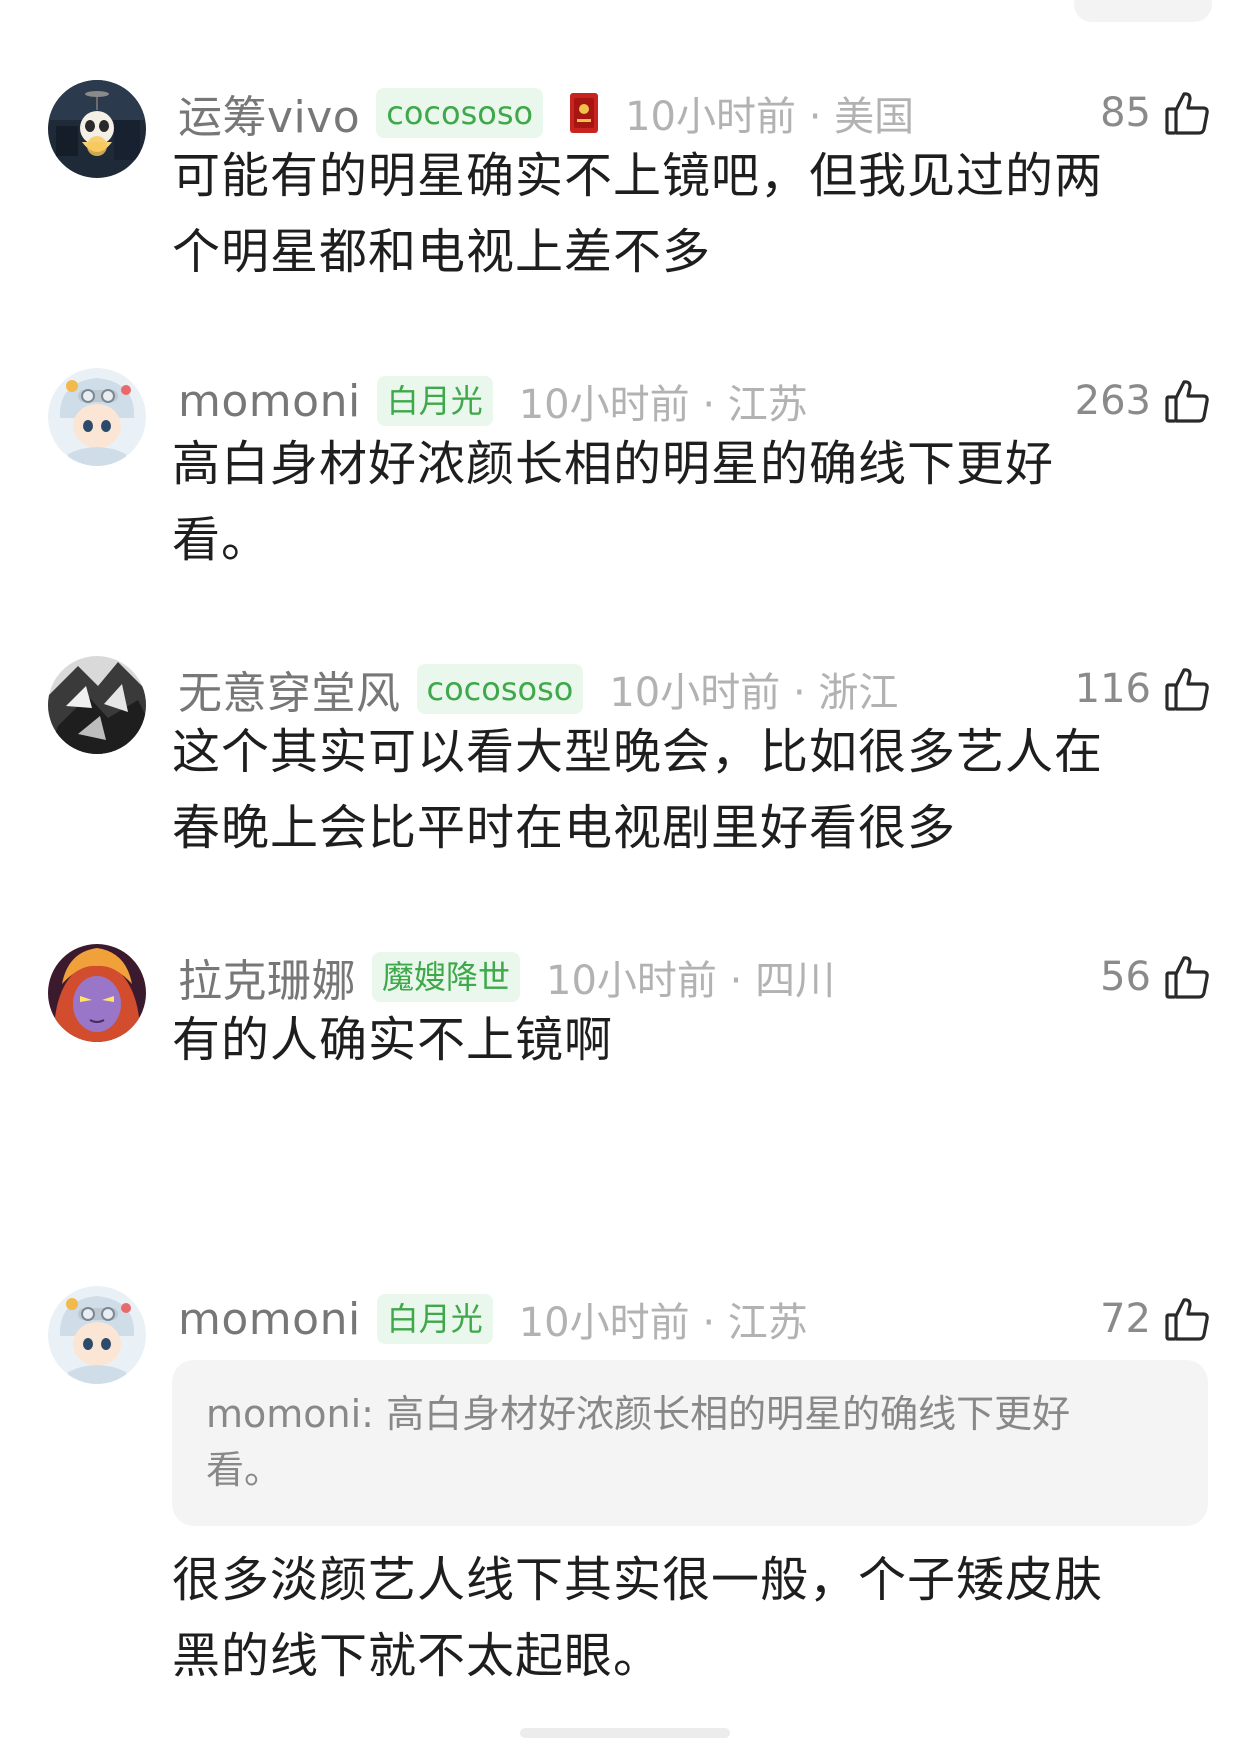  I want to click on quote-user: momoni:, so click(290, 1414).